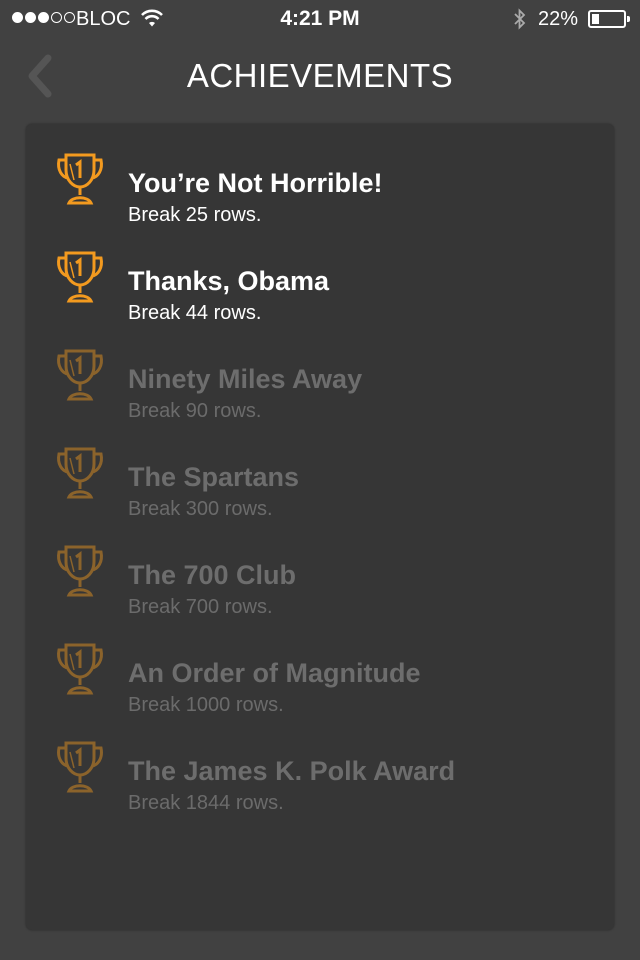 Image resolution: width=640 pixels, height=960 pixels. I want to click on battery-percent: 22%, so click(558, 19).